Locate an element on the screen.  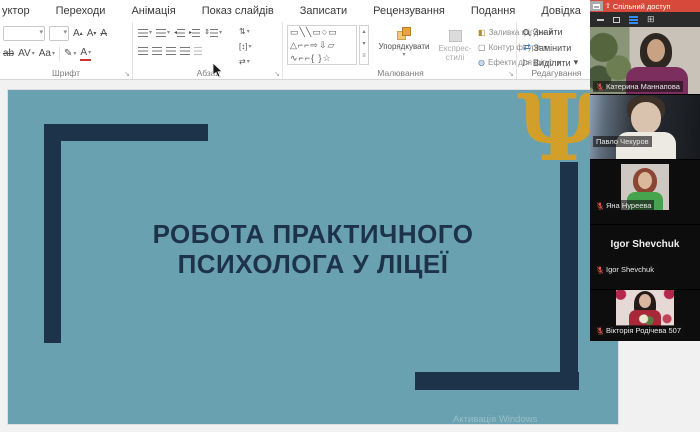
font-group-label: Шрифт is located at coordinates (66, 73).